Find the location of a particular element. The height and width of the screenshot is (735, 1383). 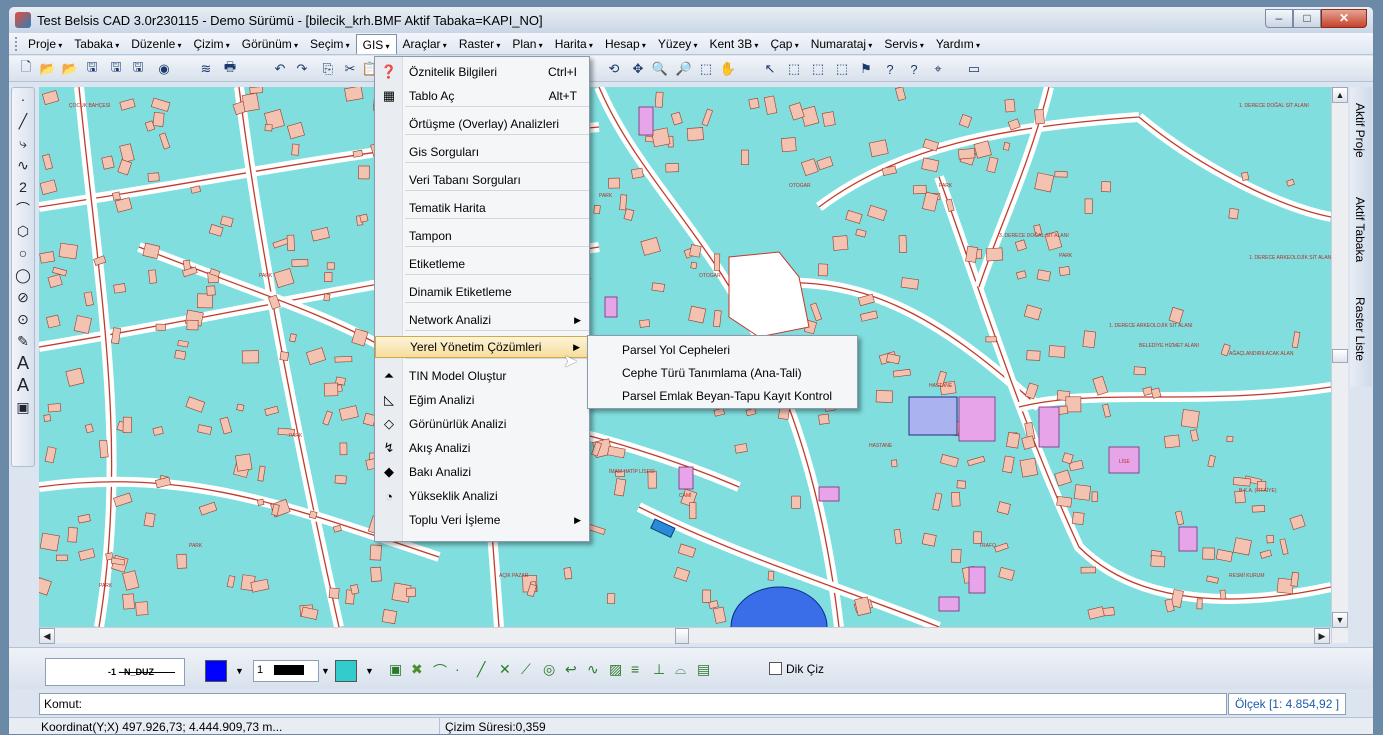

gis-menu-item-6: Tampon is located at coordinates (482, 236).